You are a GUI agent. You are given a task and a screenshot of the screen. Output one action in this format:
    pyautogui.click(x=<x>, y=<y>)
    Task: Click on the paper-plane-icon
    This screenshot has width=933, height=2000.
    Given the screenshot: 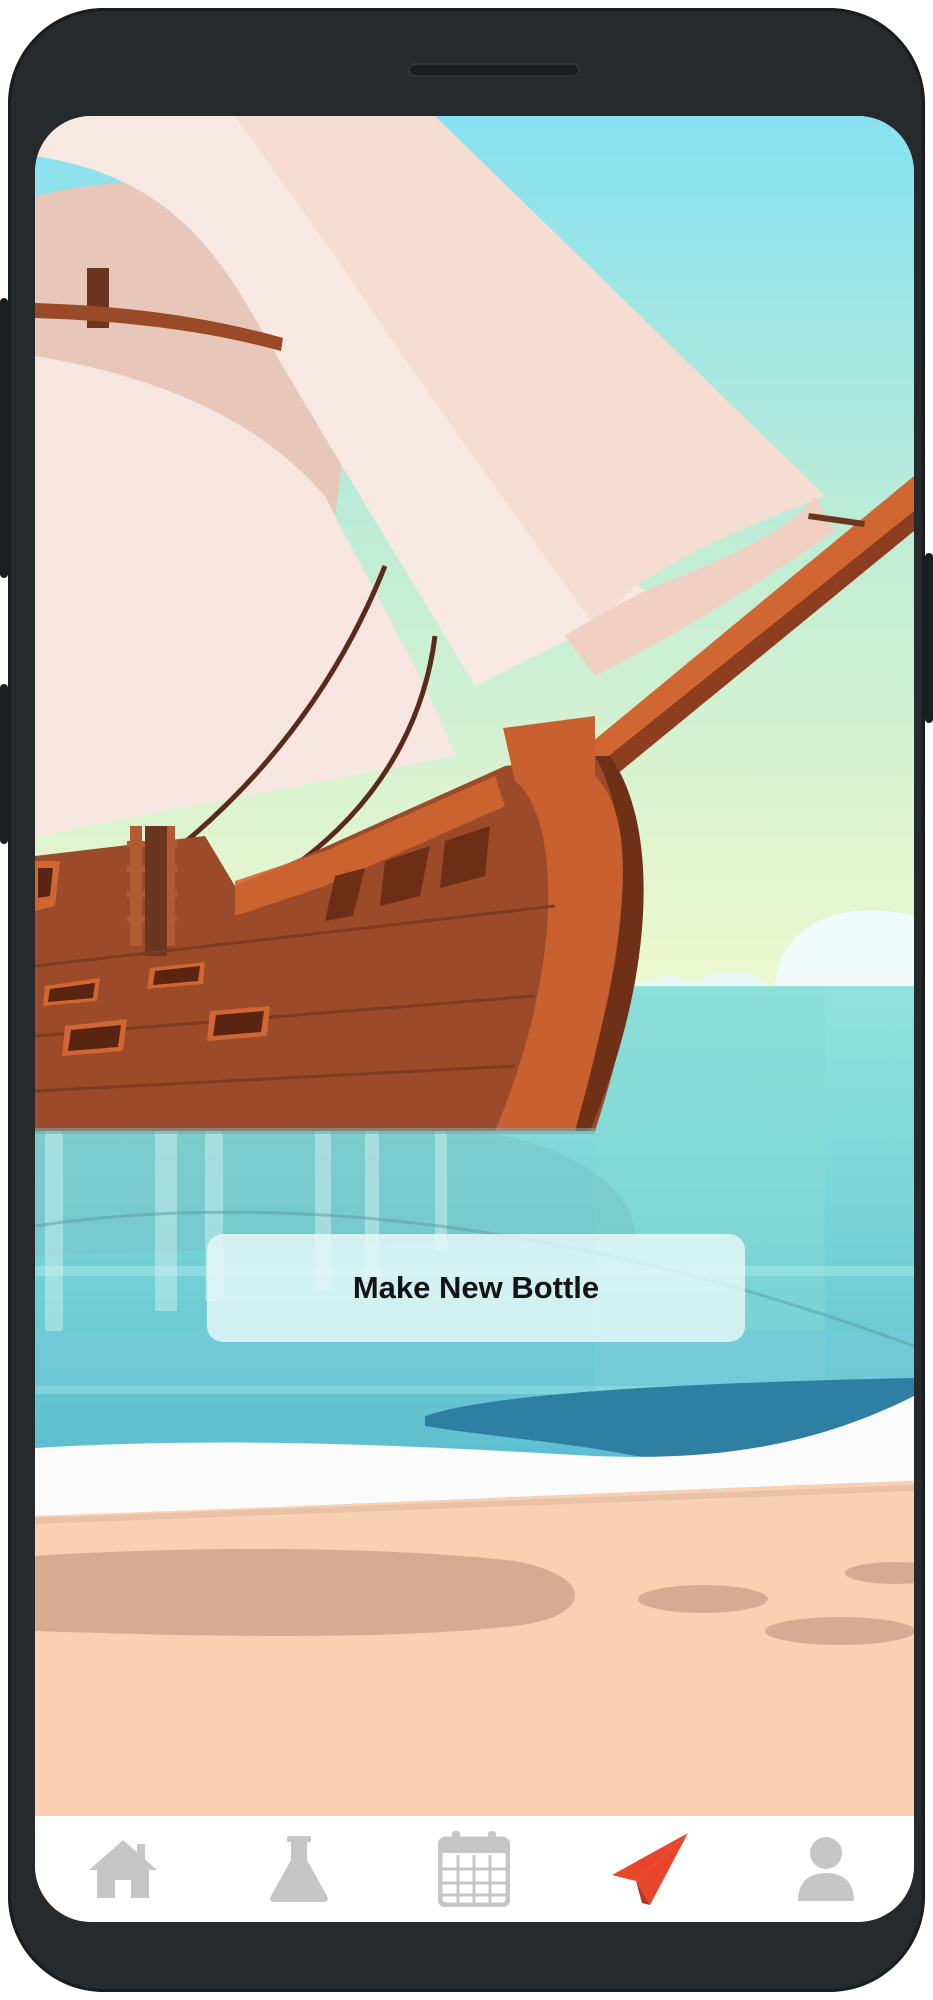 What is the action you would take?
    pyautogui.click(x=650, y=1869)
    